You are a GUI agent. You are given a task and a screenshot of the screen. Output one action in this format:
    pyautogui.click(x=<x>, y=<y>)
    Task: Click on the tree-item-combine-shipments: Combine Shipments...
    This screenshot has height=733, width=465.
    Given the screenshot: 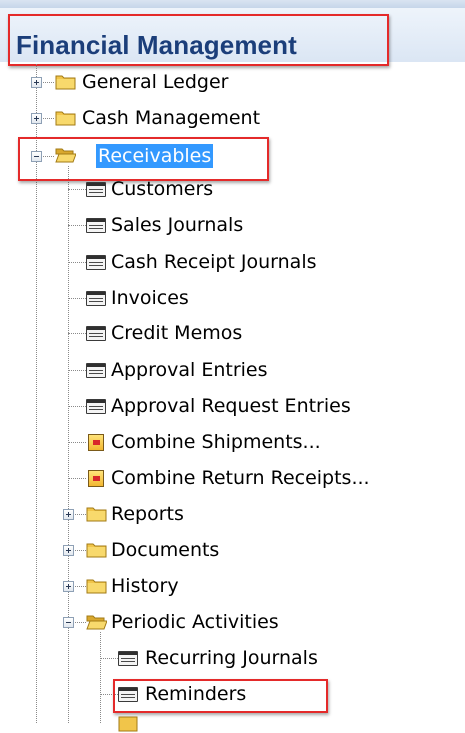 What is the action you would take?
    pyautogui.click(x=216, y=442)
    